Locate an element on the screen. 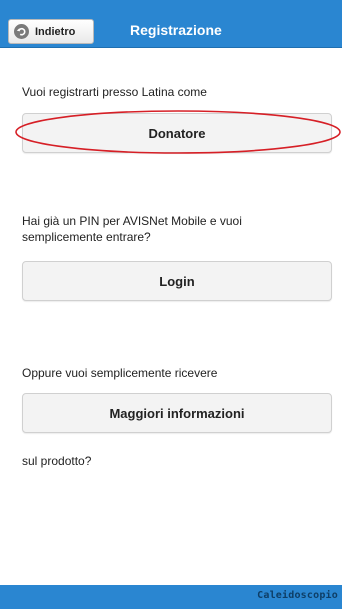 The image size is (342, 609). back-button-label: Indietro is located at coordinates (55, 31).